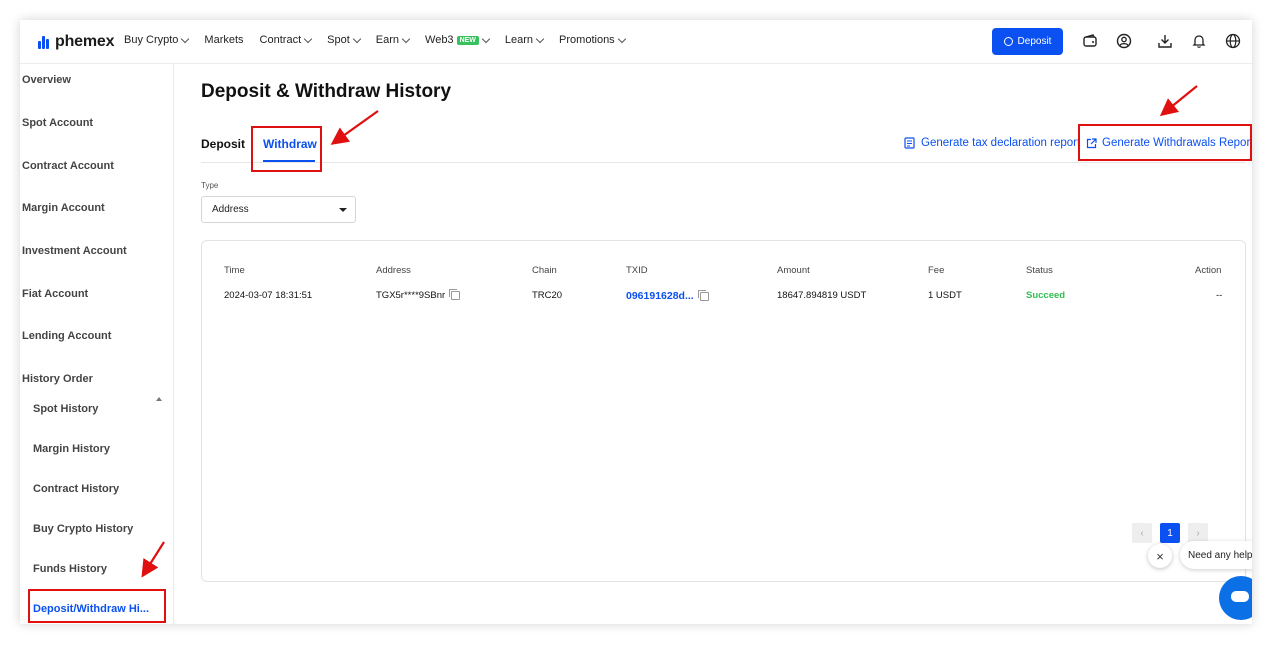 This screenshot has height=646, width=1280. What do you see at coordinates (280, 40) in the screenshot?
I see `nav-label: Contract` at bounding box center [280, 40].